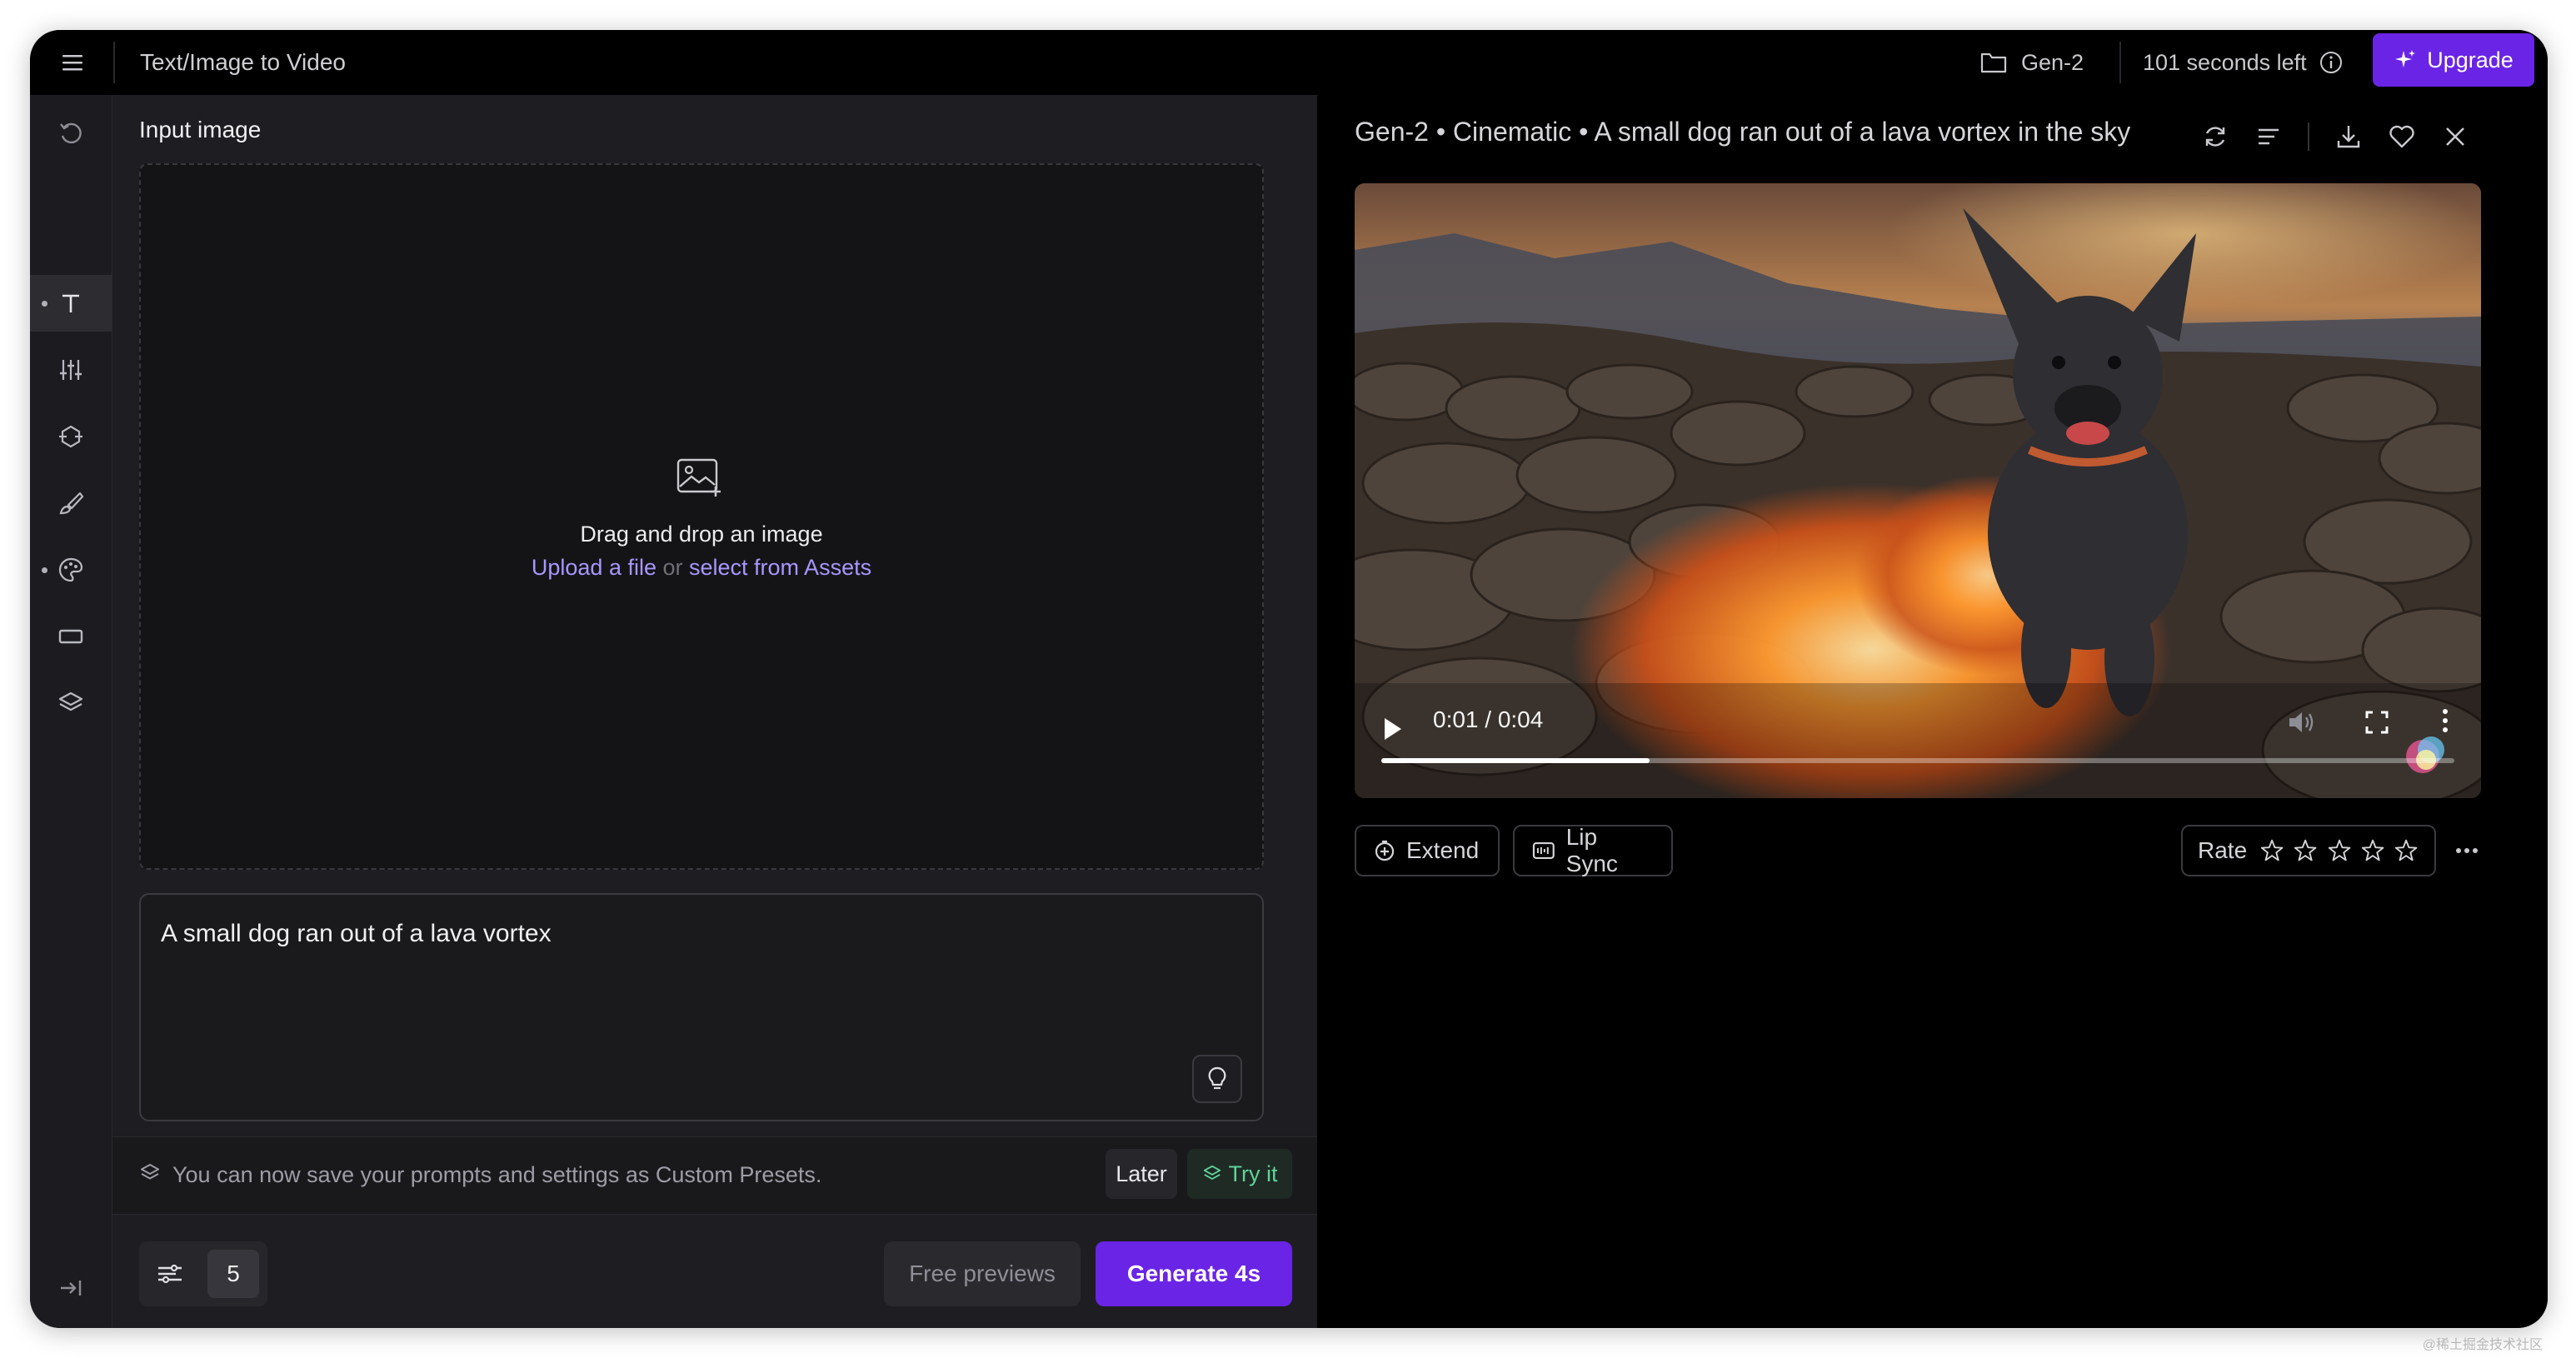 The height and width of the screenshot is (1358, 2576). What do you see at coordinates (1141, 1174) in the screenshot?
I see `later-button: Later` at bounding box center [1141, 1174].